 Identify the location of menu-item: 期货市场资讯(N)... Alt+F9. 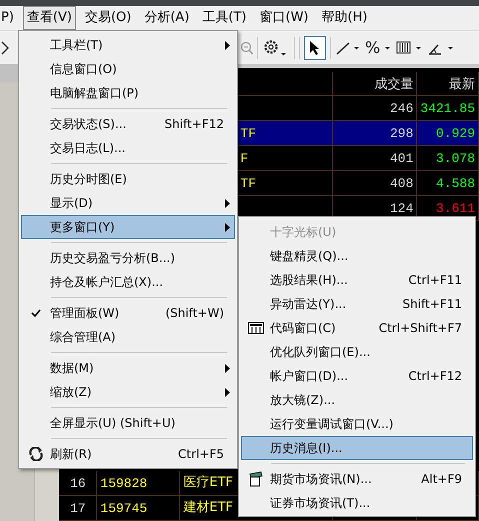
(357, 479).